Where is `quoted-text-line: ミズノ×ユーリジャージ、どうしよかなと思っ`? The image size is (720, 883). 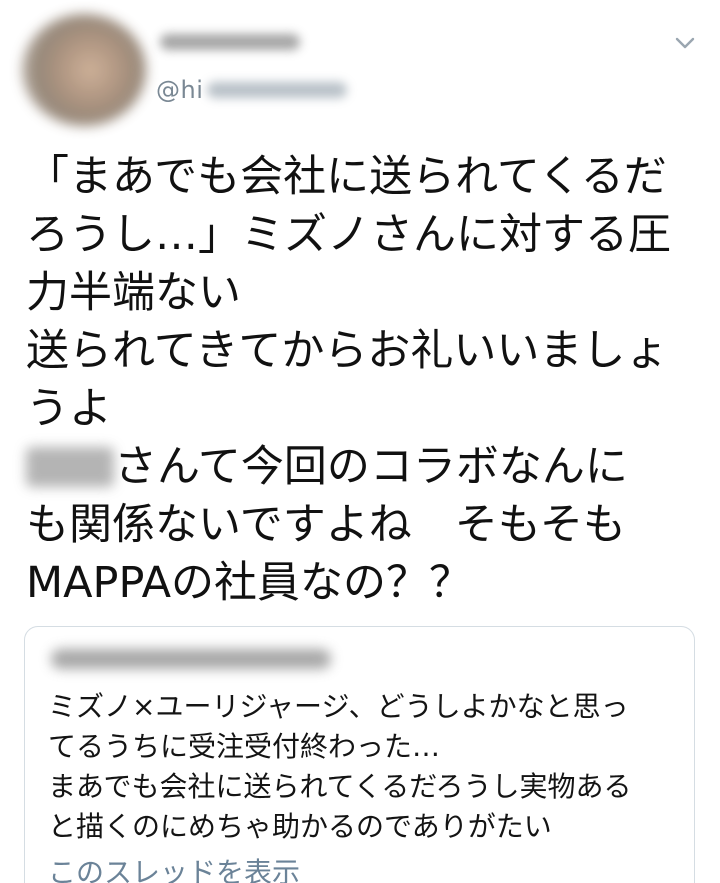
quoted-text-line: ミズノ×ユーリジャージ、どうしよかなと思っ is located at coordinates (338, 706).